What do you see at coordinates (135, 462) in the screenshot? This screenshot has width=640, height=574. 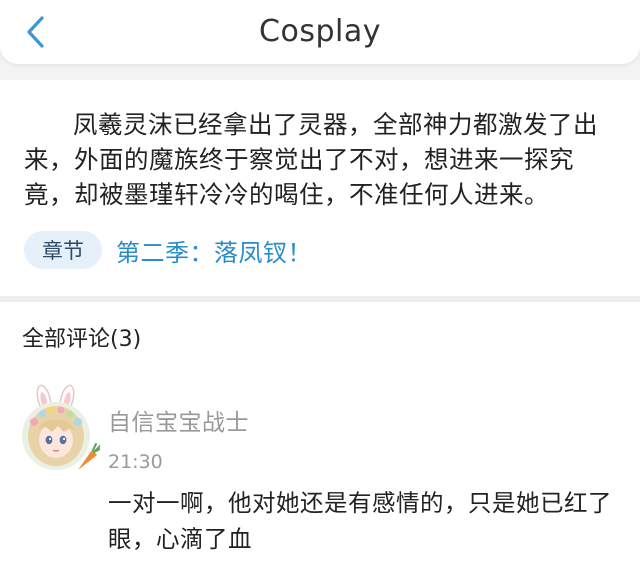 I see `comment-time: 21:30` at bounding box center [135, 462].